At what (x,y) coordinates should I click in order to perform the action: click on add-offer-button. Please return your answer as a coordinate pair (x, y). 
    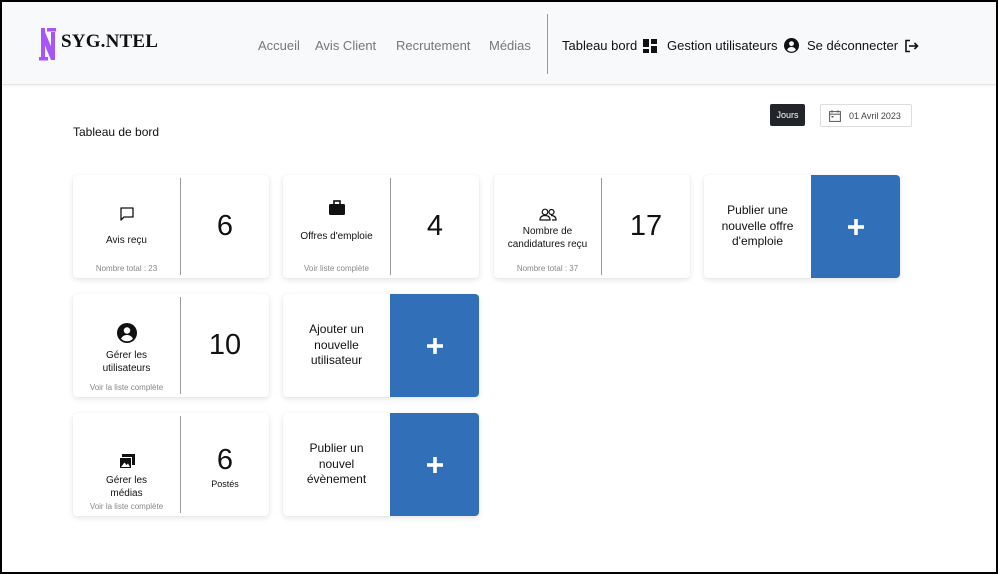
    Looking at the image, I should click on (855, 226).